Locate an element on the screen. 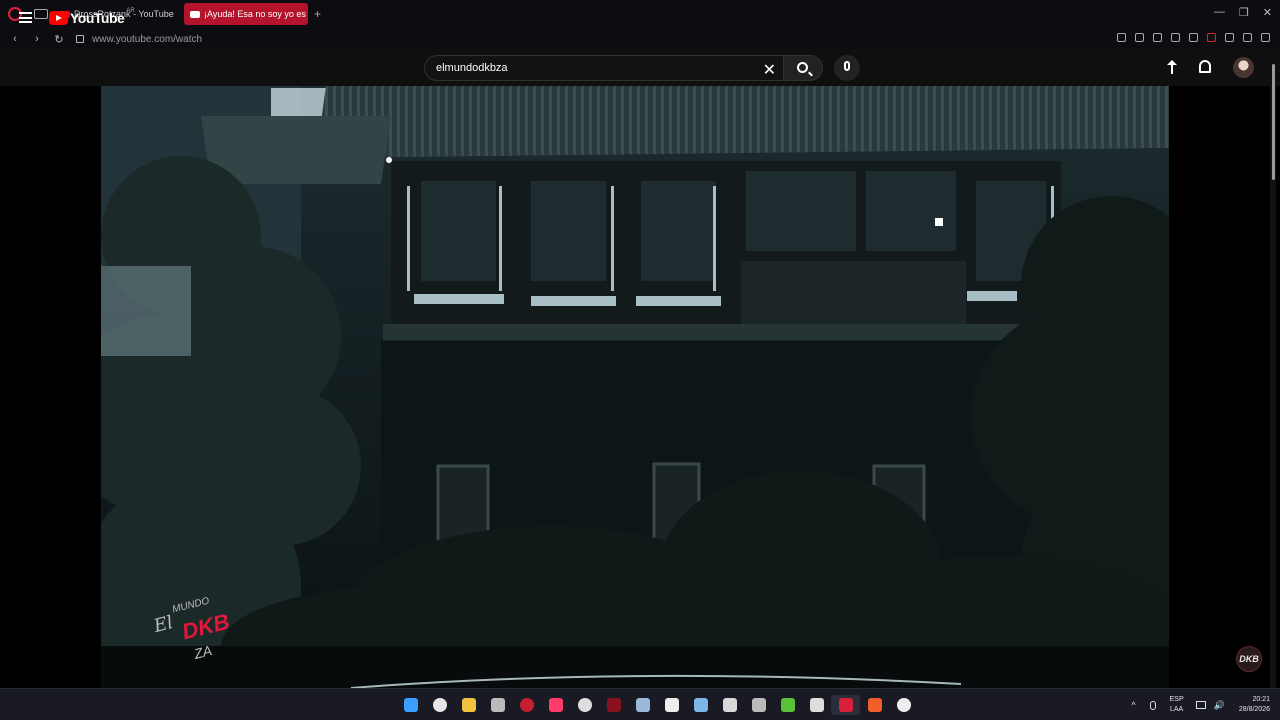  steam-like-icon is located at coordinates (700, 705).